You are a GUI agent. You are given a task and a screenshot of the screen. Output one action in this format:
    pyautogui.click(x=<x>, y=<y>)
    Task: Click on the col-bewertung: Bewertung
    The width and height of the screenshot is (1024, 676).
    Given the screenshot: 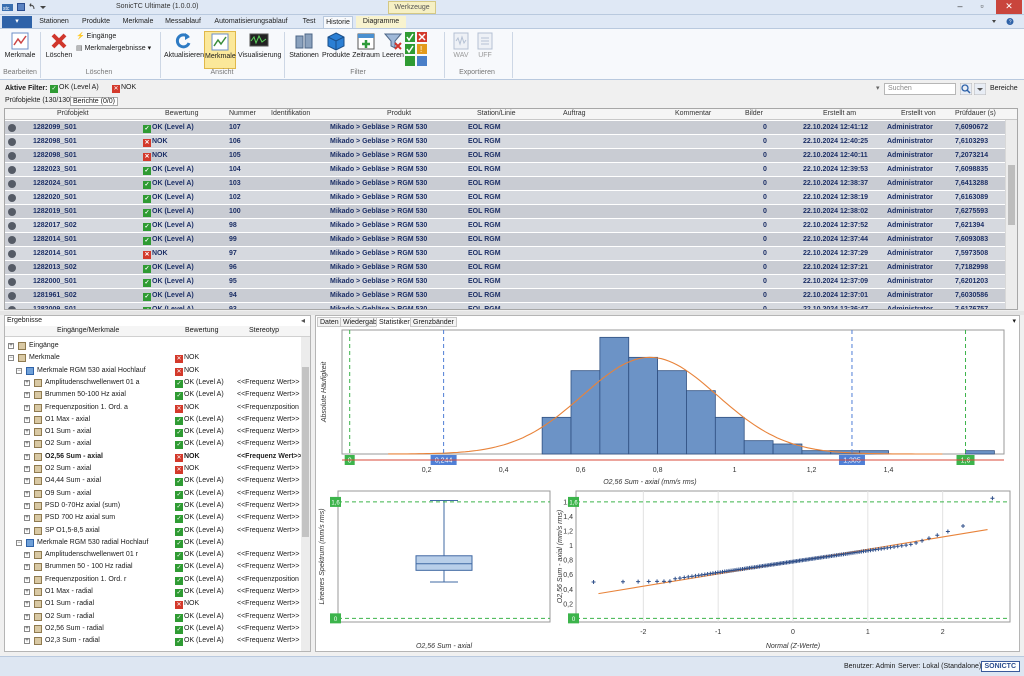 What is the action you would take?
    pyautogui.click(x=181, y=113)
    